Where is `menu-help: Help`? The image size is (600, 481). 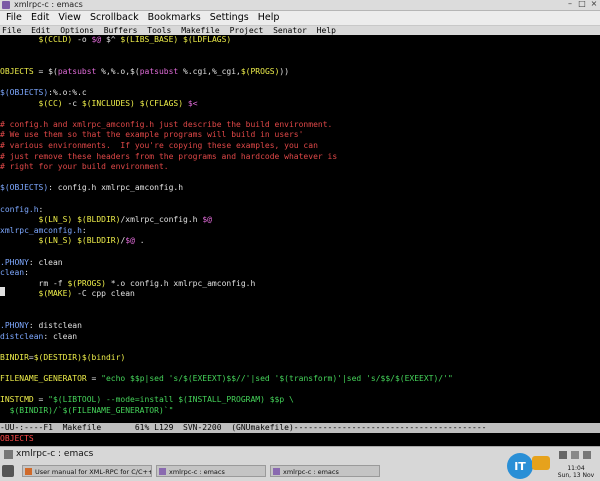 menu-help: Help is located at coordinates (266, 18).